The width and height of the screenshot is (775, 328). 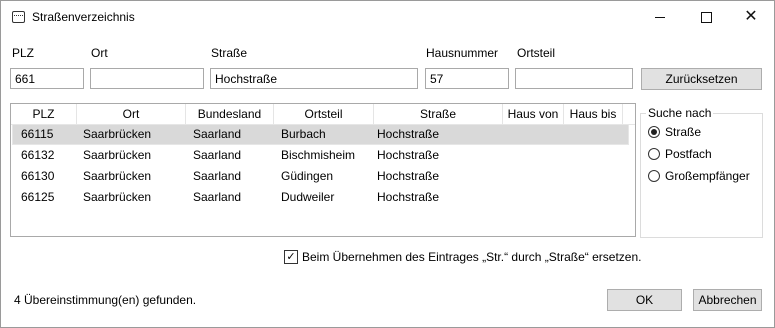 I want to click on maximize-icon, so click(x=706, y=17).